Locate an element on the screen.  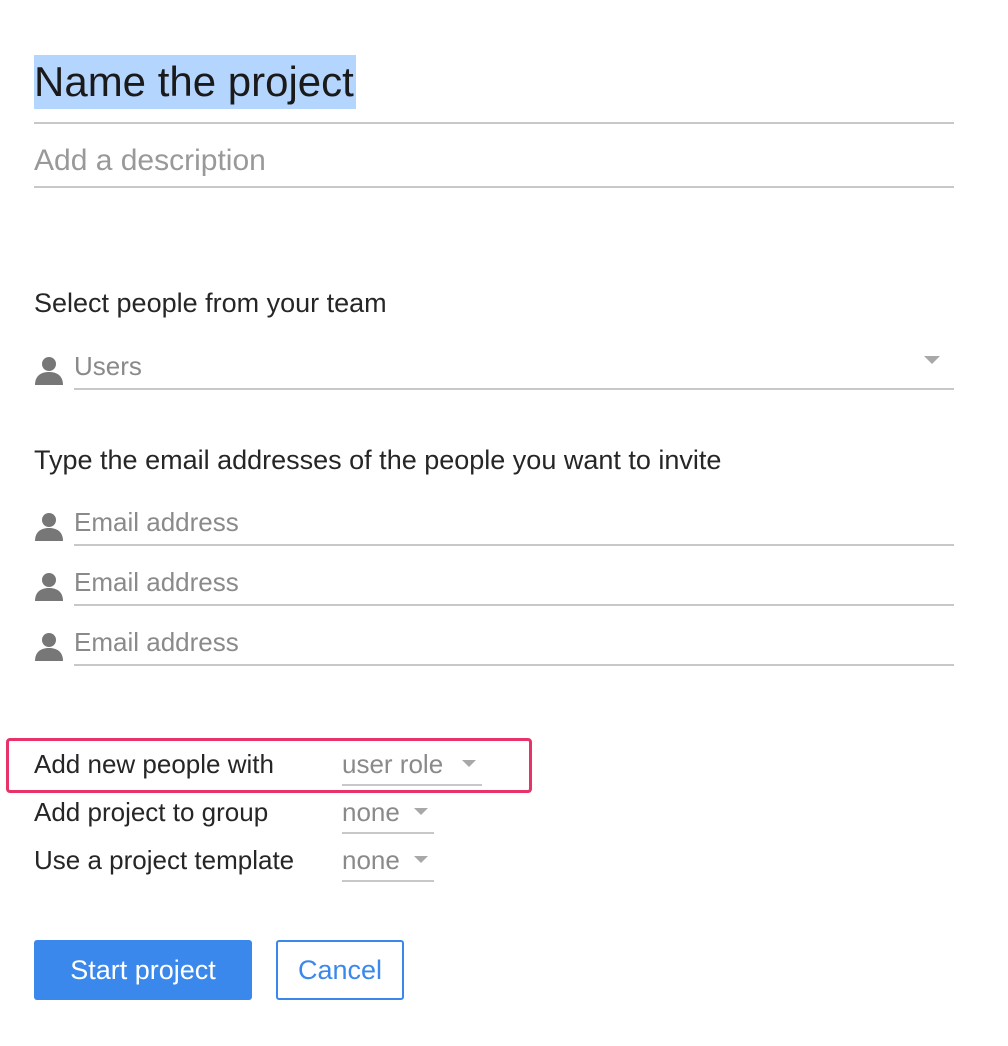
project-title-value: Name the project is located at coordinates (195, 82).